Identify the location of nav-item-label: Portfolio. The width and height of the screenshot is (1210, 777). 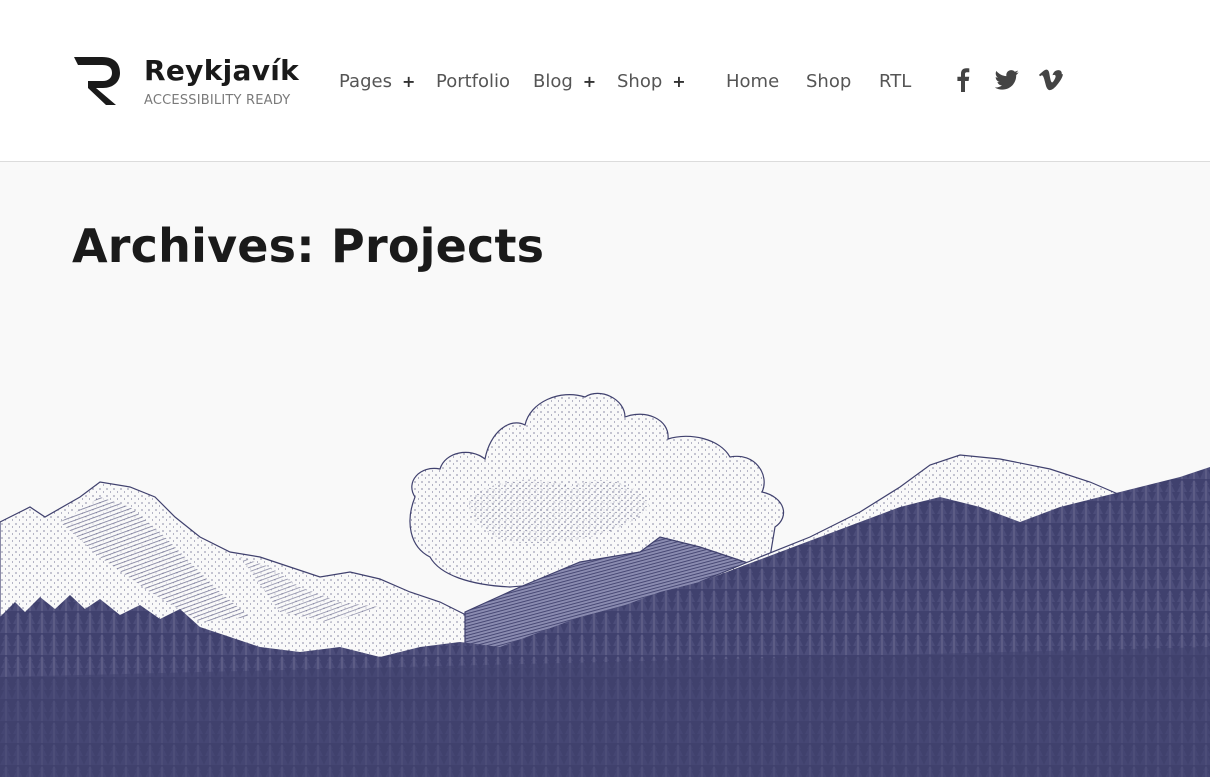
(473, 81).